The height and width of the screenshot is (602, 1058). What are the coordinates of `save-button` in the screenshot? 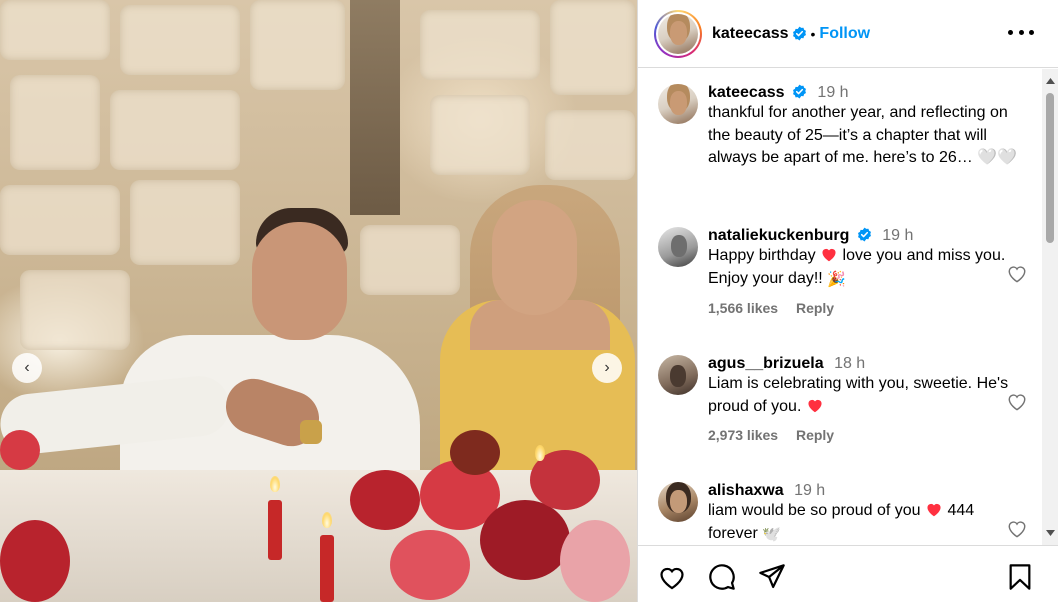 It's located at (1020, 577).